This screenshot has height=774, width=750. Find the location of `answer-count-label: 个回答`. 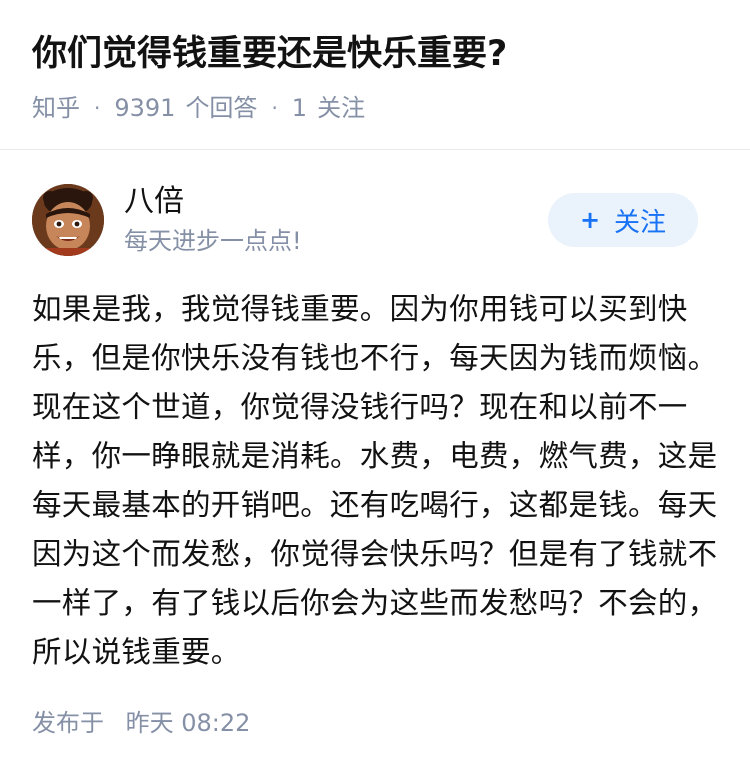

answer-count-label: 个回答 is located at coordinates (221, 108).